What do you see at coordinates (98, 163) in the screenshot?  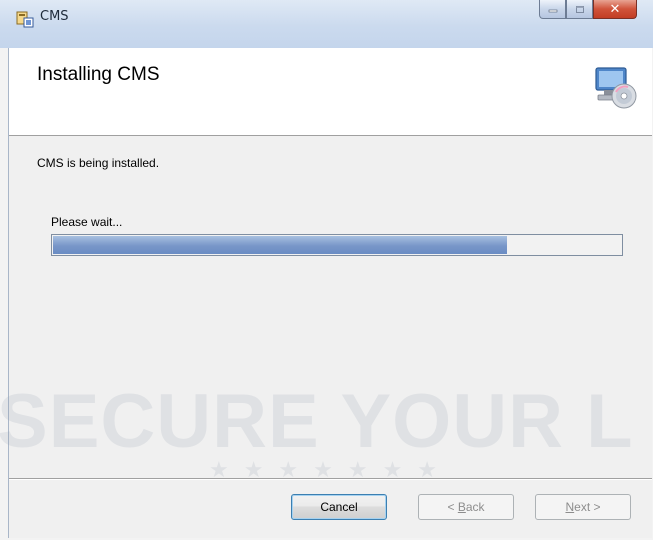 I see `install-status-text: CMS is being installed.` at bounding box center [98, 163].